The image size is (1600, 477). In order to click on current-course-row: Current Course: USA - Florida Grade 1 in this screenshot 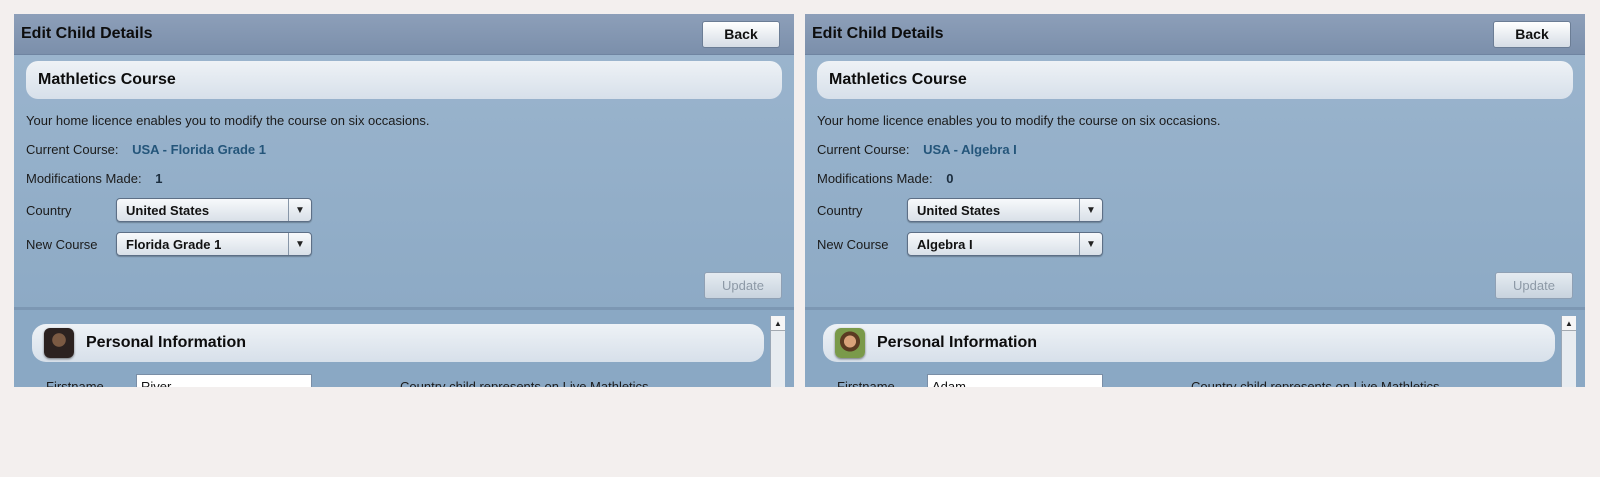, I will do `click(404, 151)`.